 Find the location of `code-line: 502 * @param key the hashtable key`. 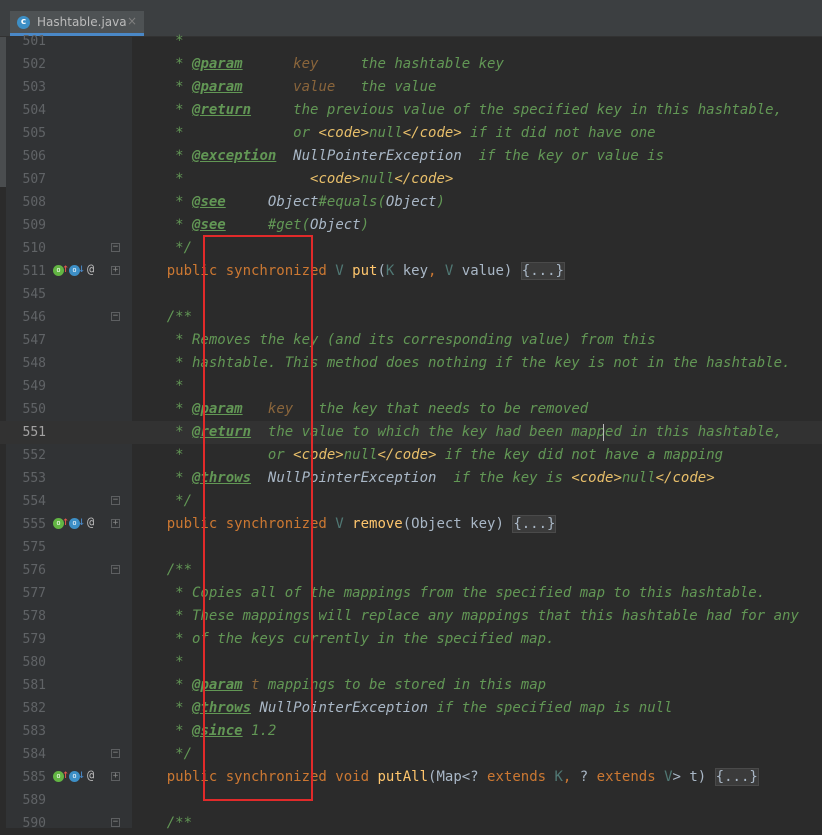

code-line: 502 * @param key the hashtable key is located at coordinates (411, 64).